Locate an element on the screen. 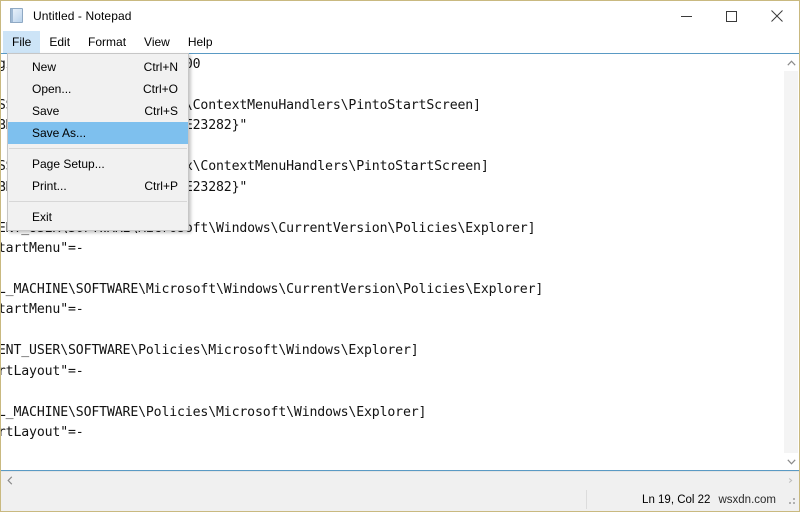 The width and height of the screenshot is (800, 512). close-icon is located at coordinates (776, 16).